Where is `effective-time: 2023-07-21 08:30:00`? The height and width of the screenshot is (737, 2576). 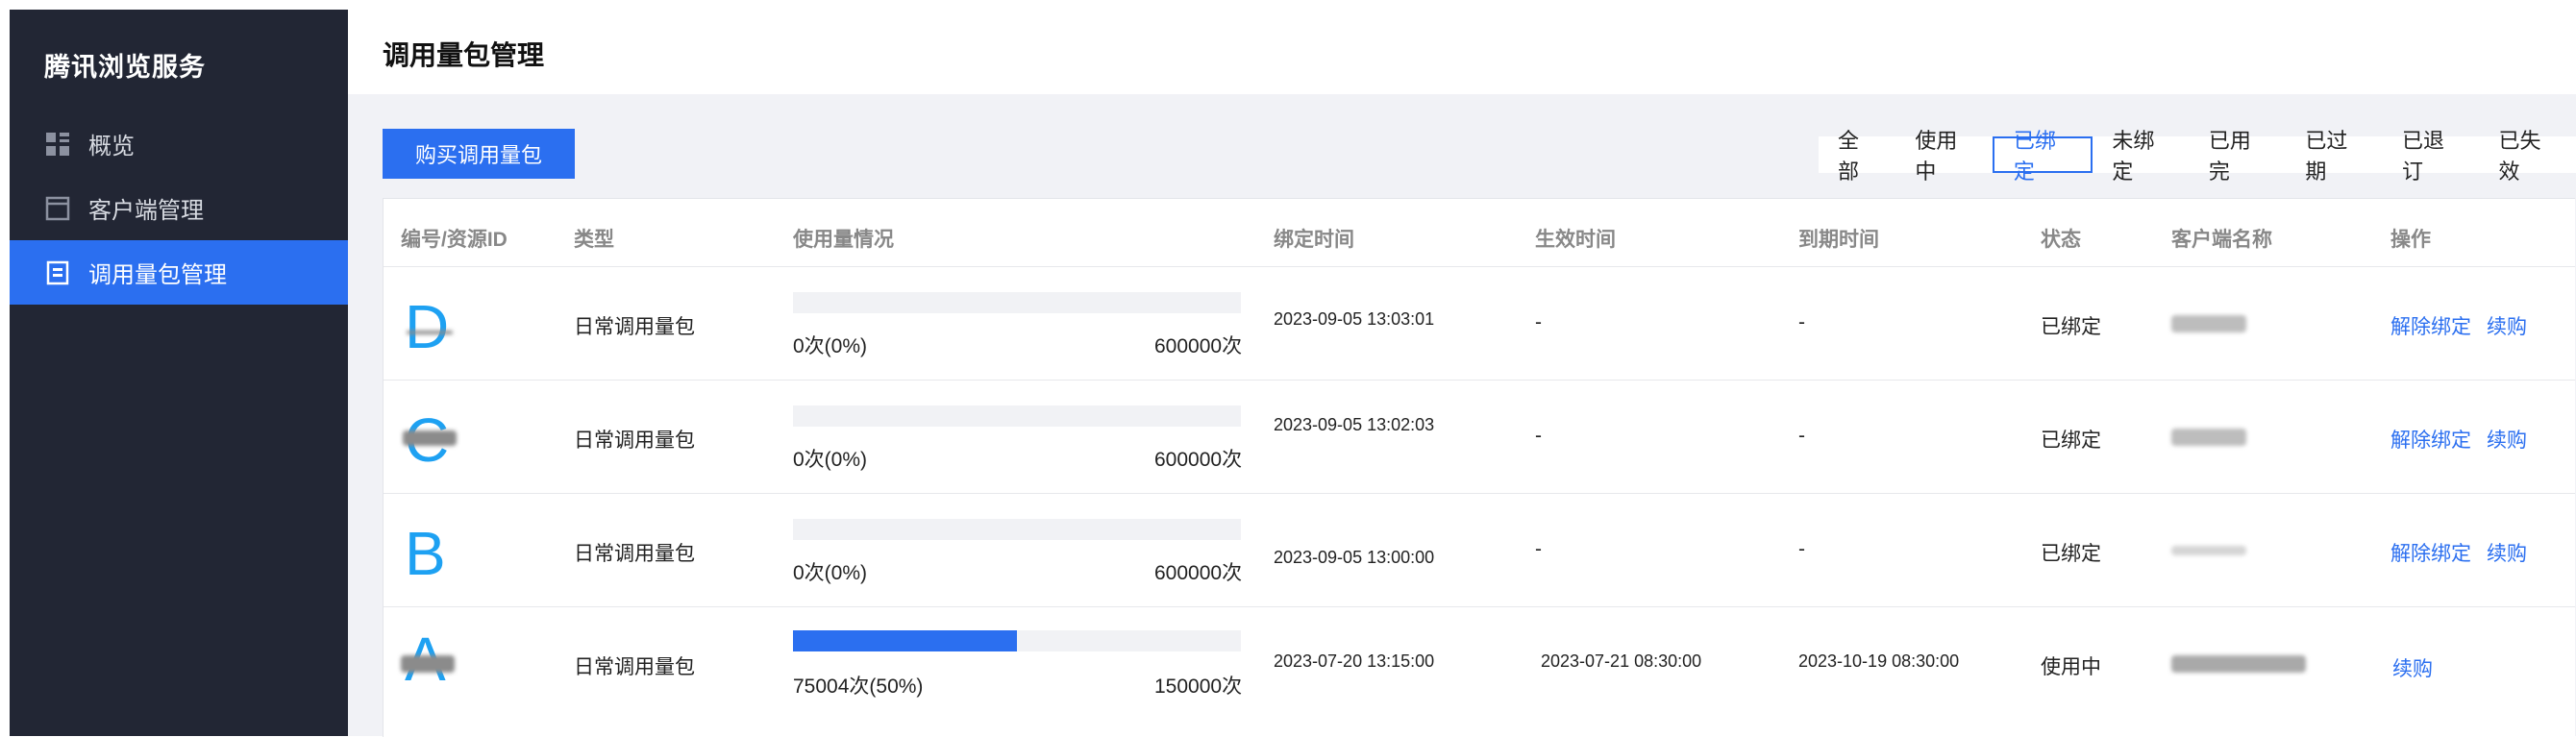
effective-time: 2023-07-21 08:30:00 is located at coordinates (1622, 661).